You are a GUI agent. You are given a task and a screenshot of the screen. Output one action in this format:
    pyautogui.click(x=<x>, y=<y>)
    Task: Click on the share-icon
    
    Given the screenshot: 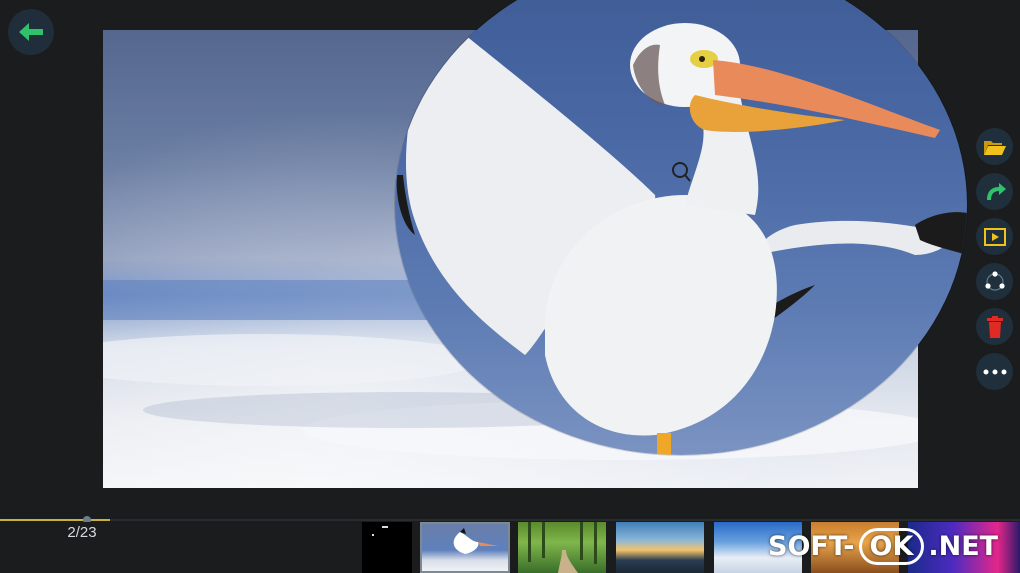 What is the action you would take?
    pyautogui.click(x=994, y=280)
    